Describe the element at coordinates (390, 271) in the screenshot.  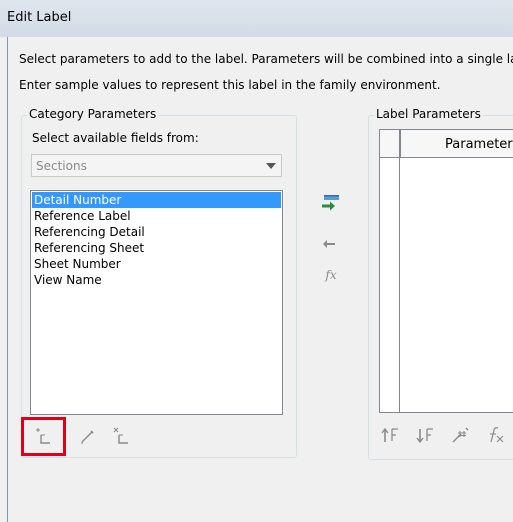
I see `grid-row-header` at that location.